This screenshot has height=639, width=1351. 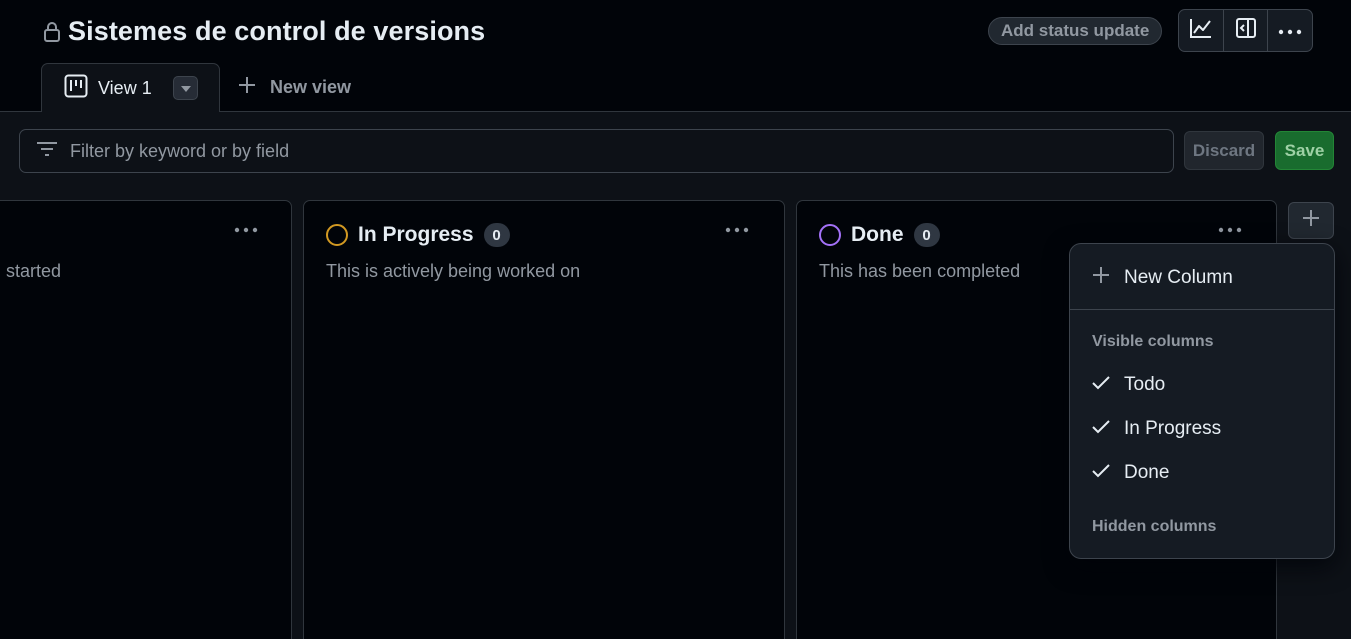 I want to click on board-column-todo: en started, so click(x=146, y=419).